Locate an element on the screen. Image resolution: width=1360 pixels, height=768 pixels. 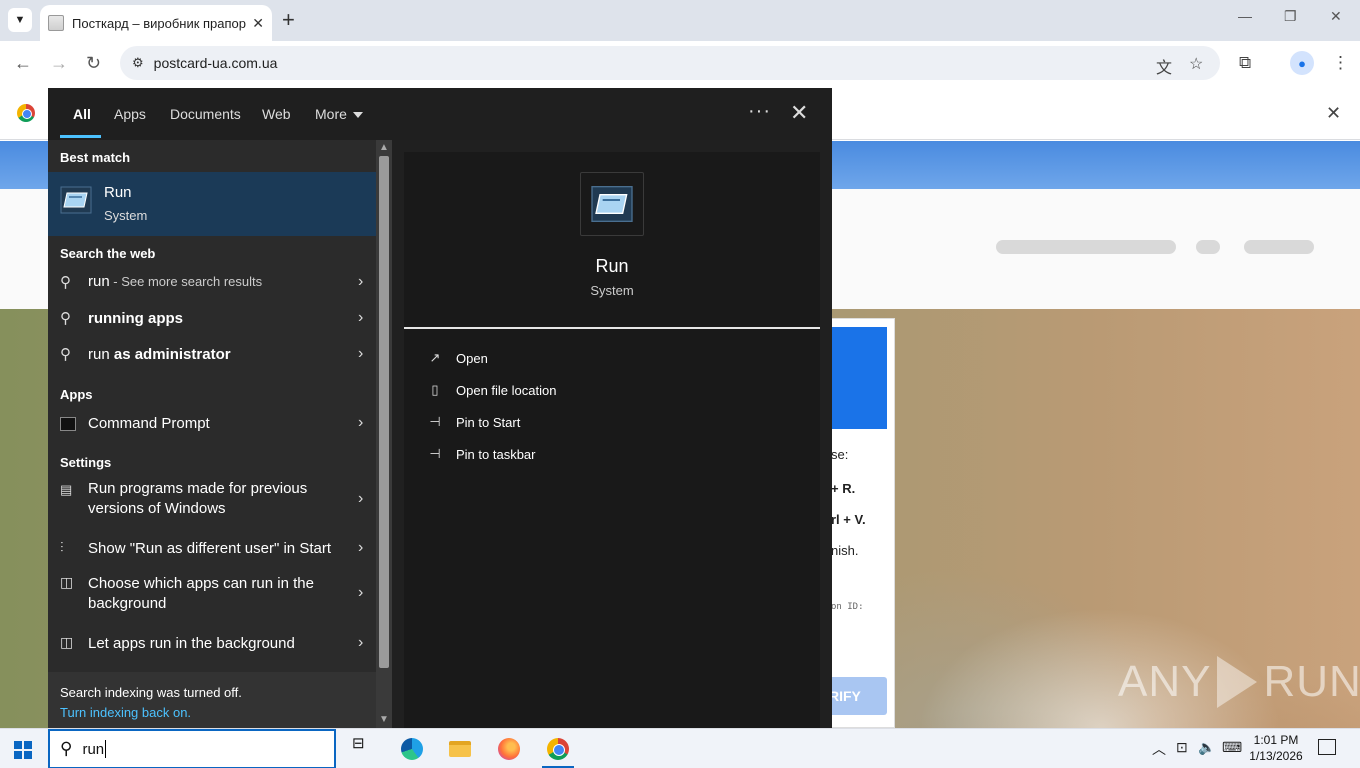
action-open: ↗ Open is located at coordinates (576, 358).